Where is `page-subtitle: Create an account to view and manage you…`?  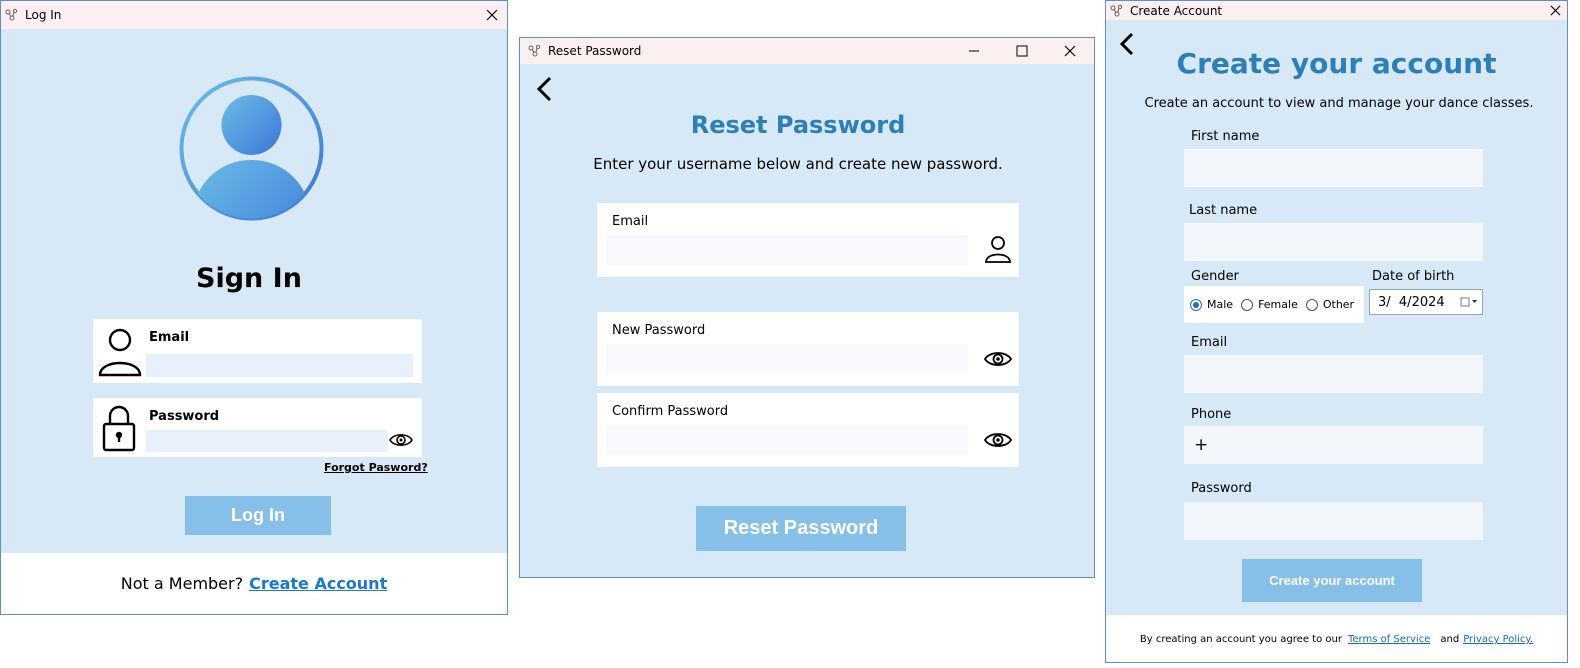
page-subtitle: Create an account to view and manage you… is located at coordinates (1339, 103).